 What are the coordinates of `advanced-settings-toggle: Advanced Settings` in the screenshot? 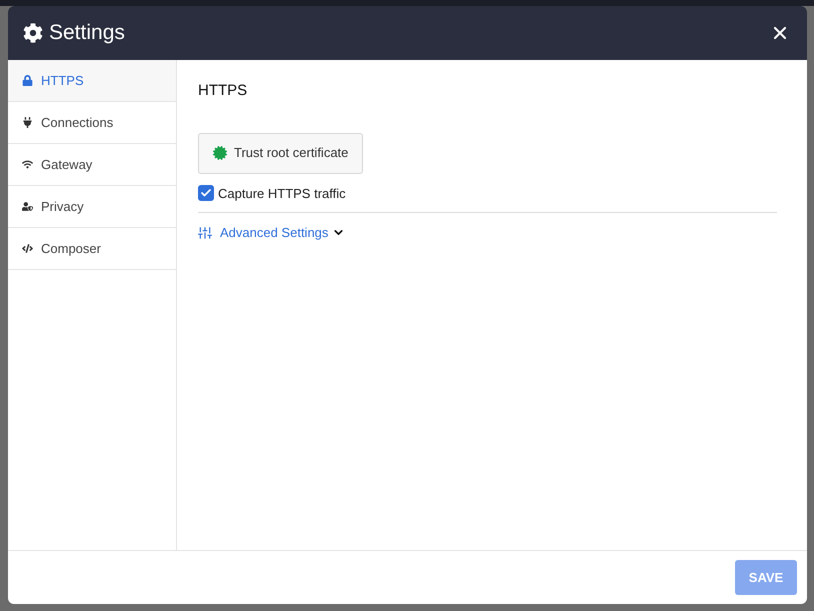 It's located at (272, 232).